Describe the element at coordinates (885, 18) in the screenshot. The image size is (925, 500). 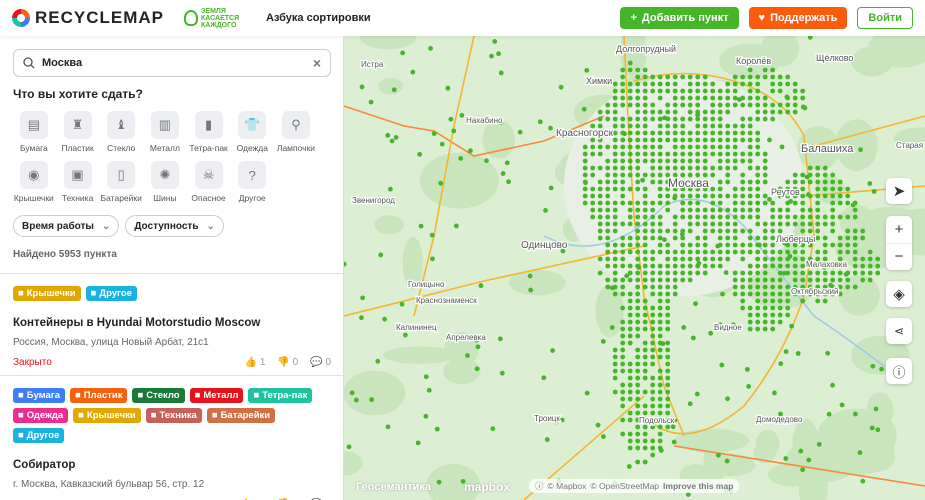
I see `login-button: Войти` at that location.